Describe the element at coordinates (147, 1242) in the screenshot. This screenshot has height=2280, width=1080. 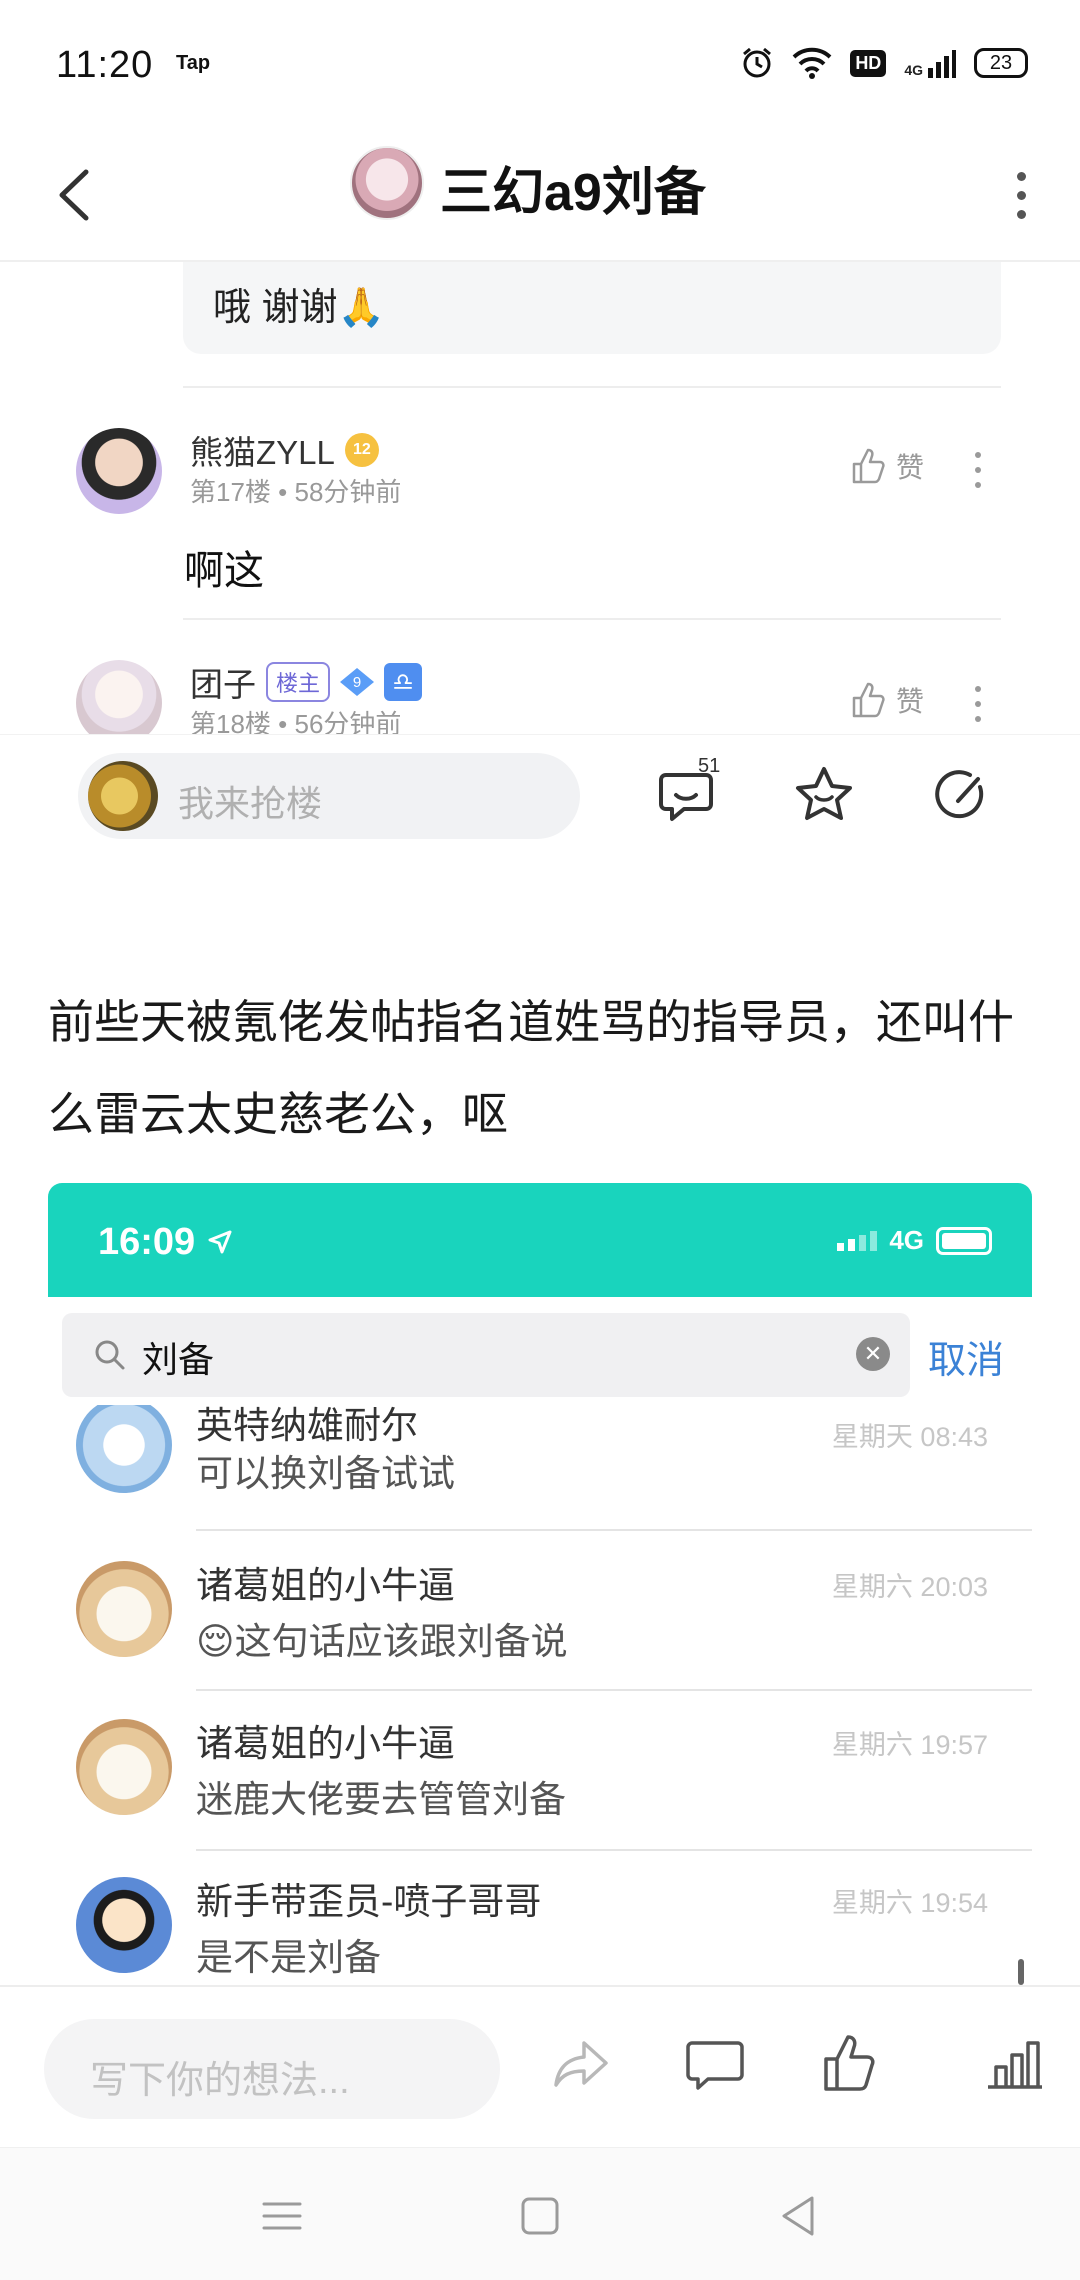
I see `embedded-time-text: 16:09` at that location.